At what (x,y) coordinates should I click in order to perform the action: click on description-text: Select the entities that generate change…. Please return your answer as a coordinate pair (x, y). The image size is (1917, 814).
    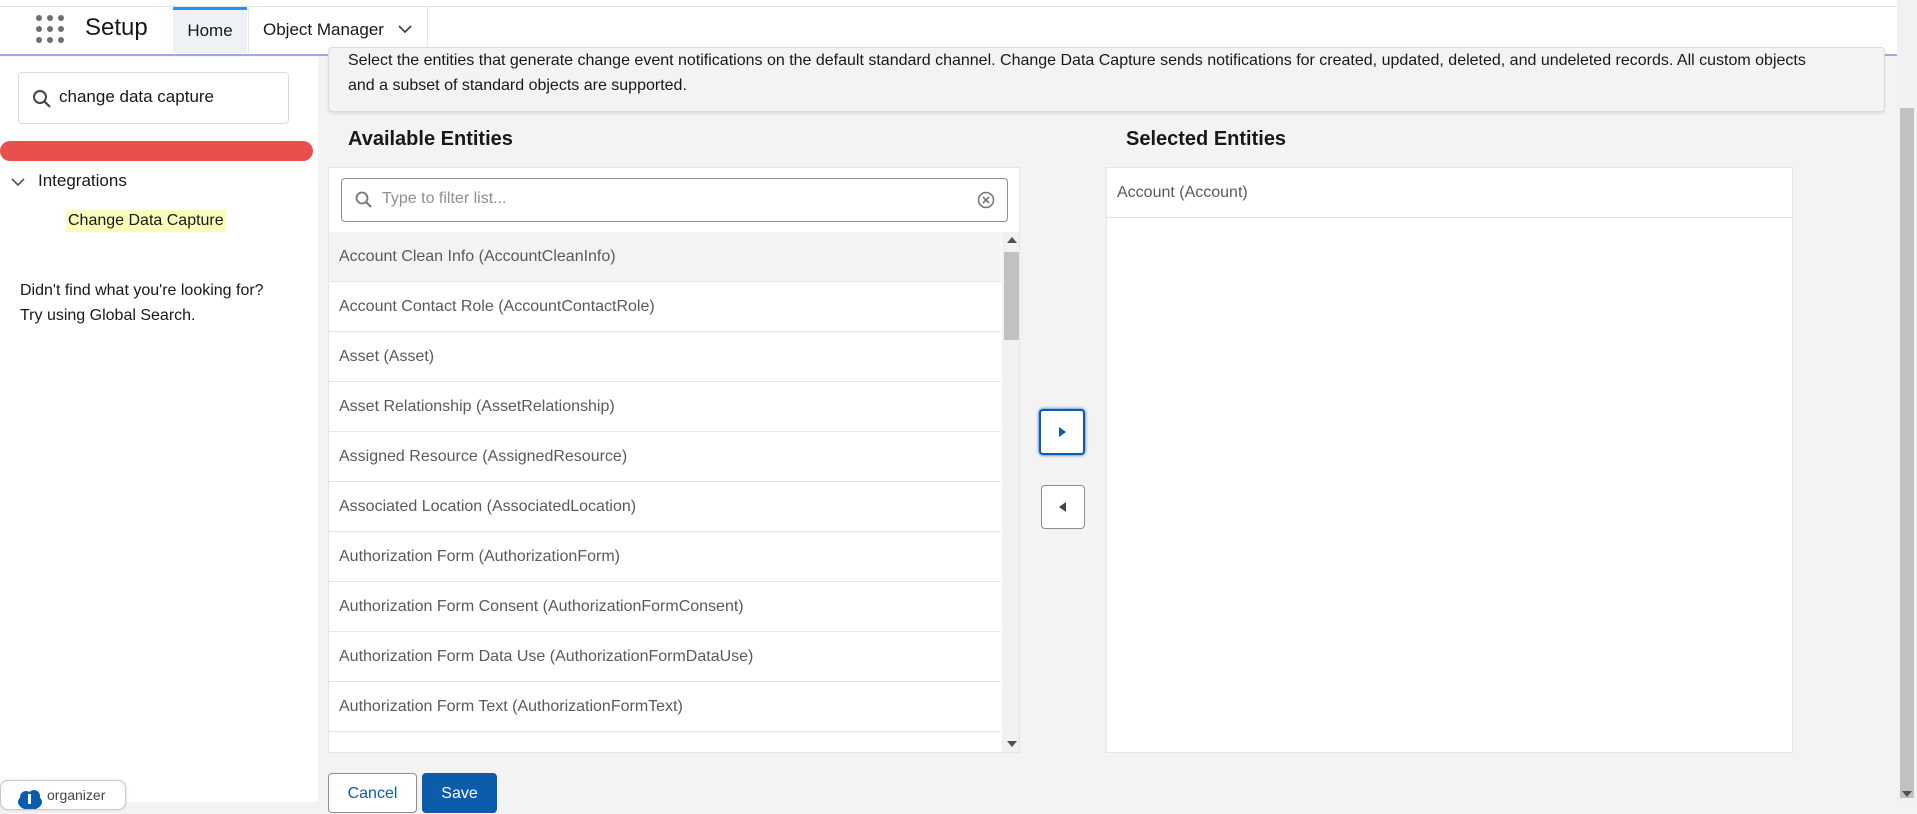
    Looking at the image, I should click on (1098, 73).